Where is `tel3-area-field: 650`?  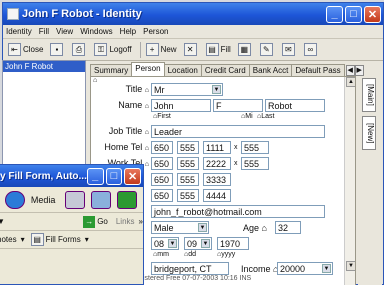
tel3-area-field: 650 is located at coordinates (162, 179).